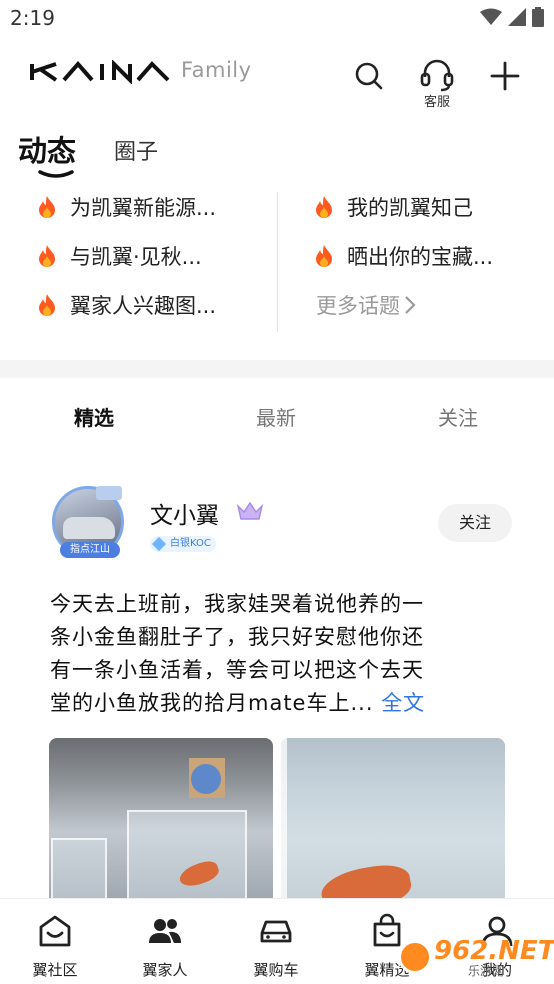 Image resolution: width=554 pixels, height=984 pixels. I want to click on watermark: 962.NET 乐游网, so click(476, 956).